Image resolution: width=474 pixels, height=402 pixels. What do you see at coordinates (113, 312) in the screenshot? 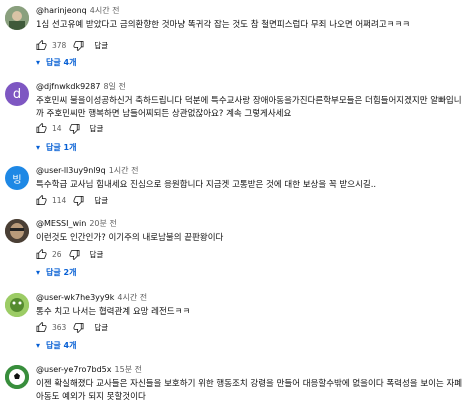
I see `comment-text: 통수 치고 나서는 협력관계 요망 레전드ㅋㅋ` at bounding box center [113, 312].